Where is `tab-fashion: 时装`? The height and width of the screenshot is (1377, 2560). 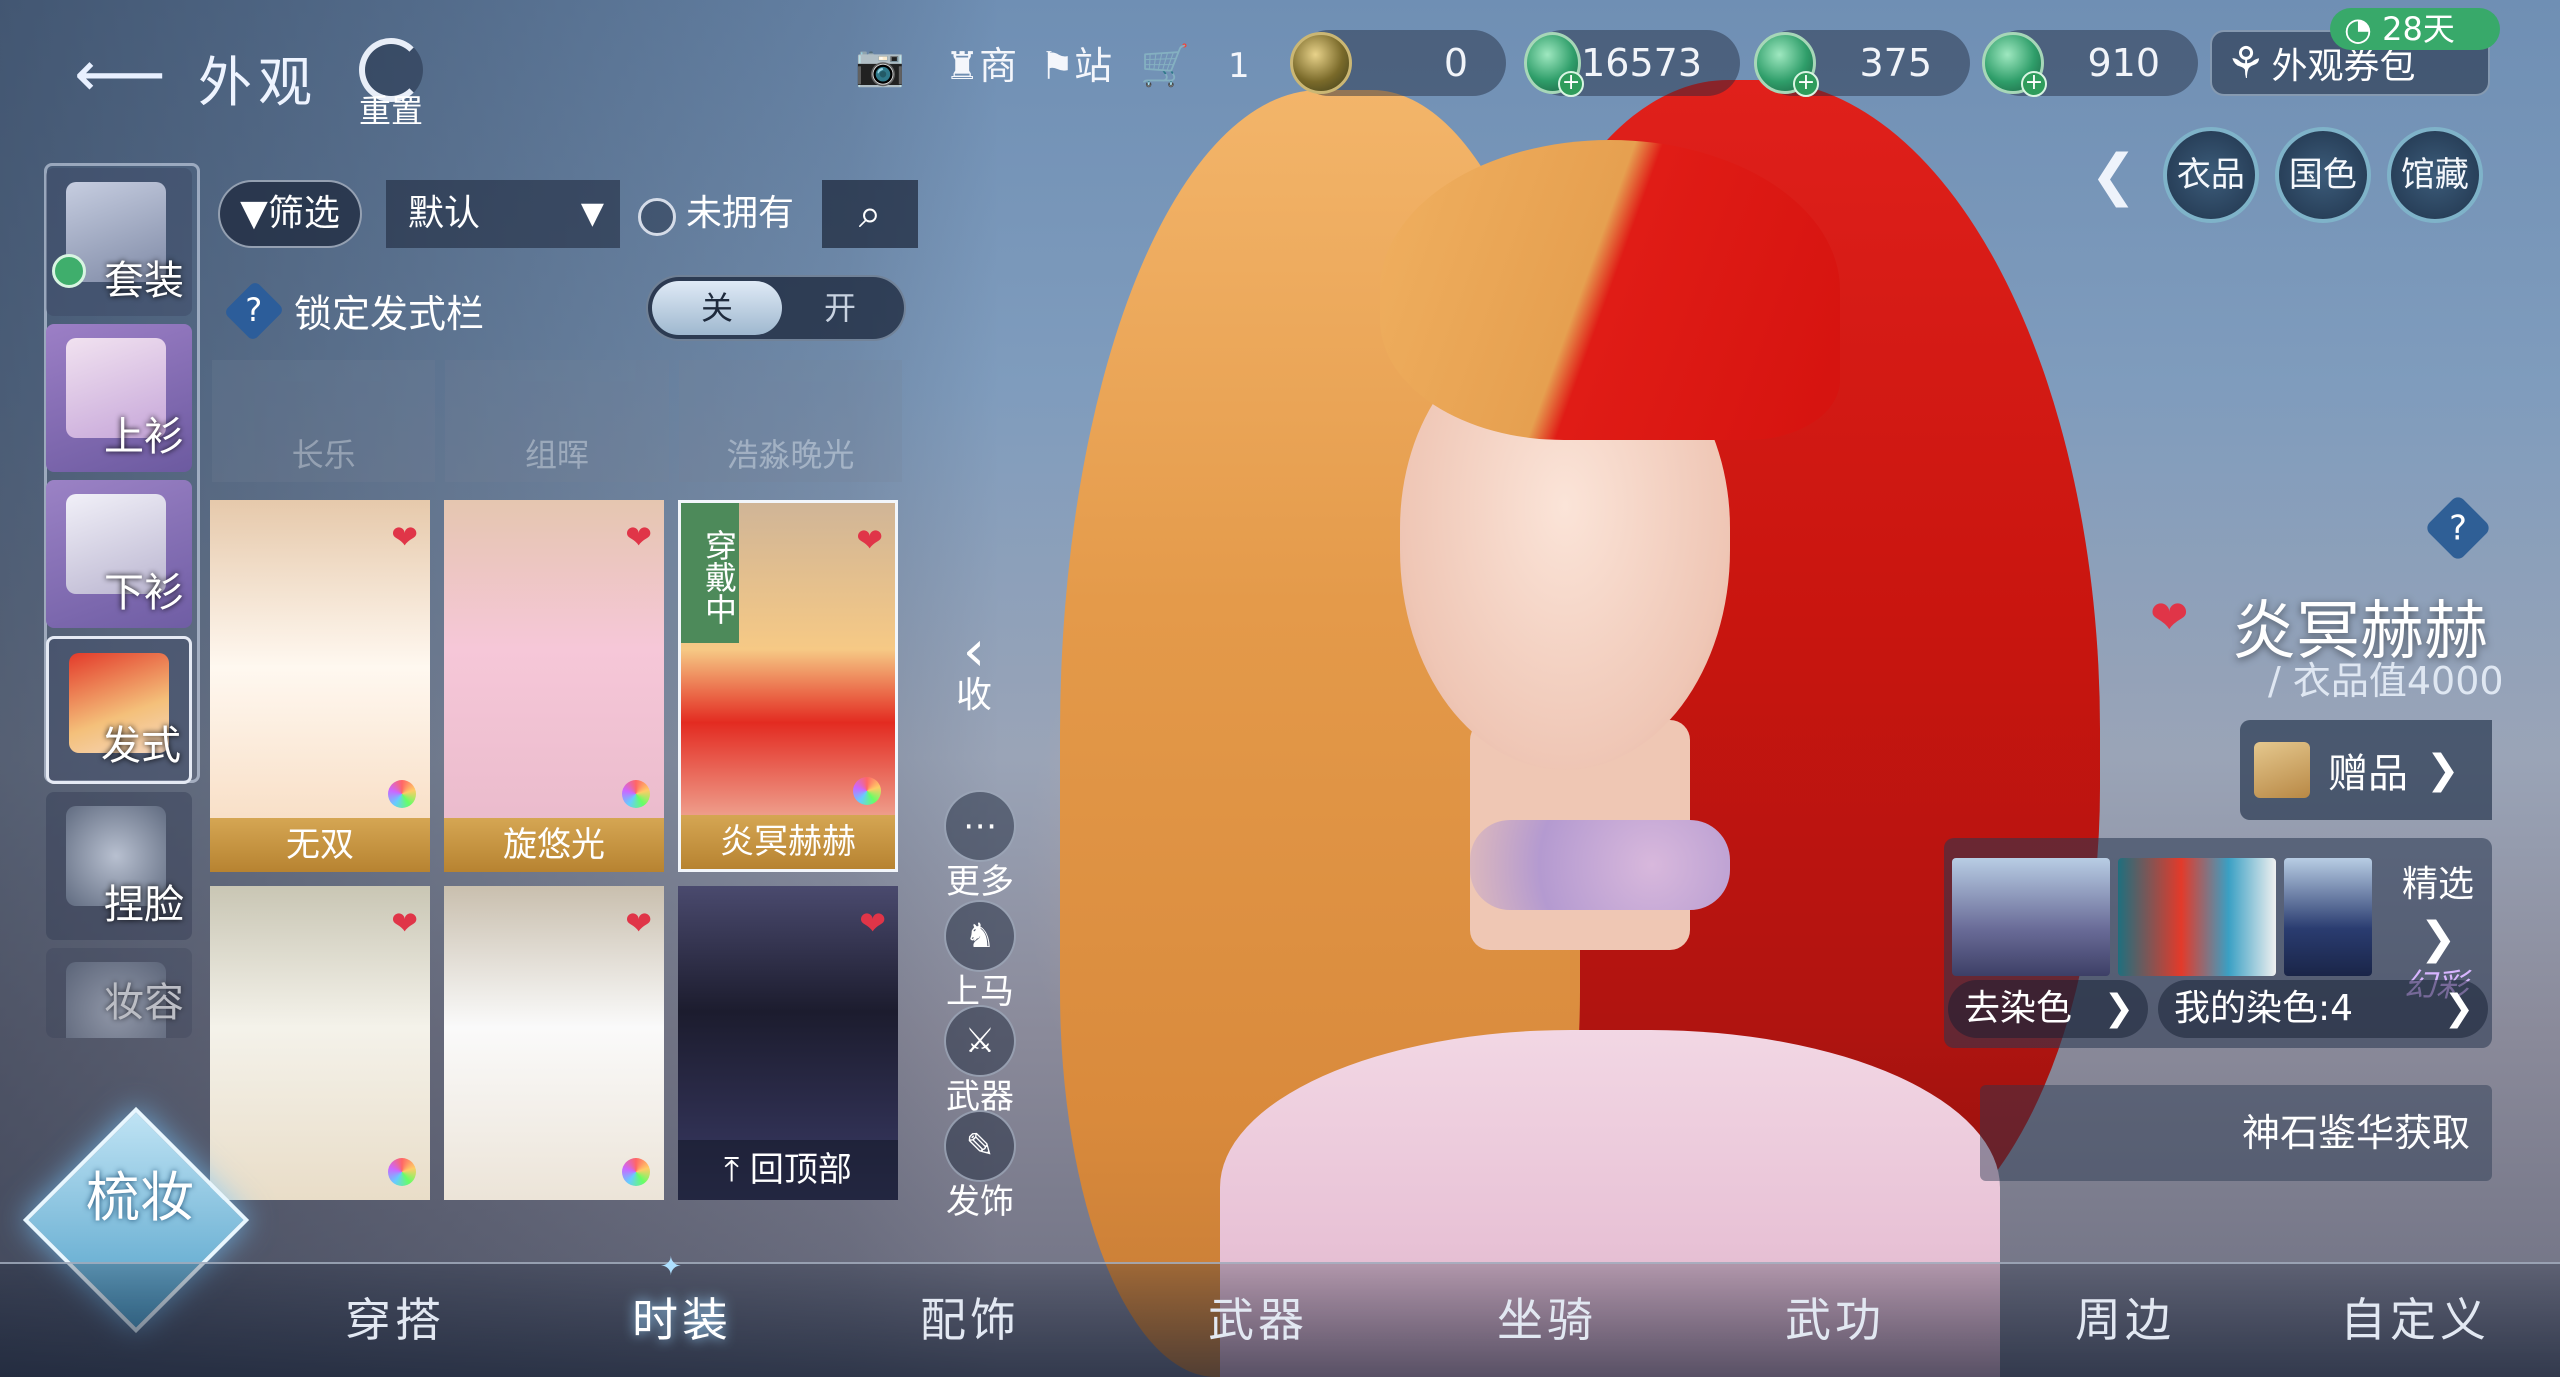
tab-fashion: 时装 is located at coordinates (682, 1317).